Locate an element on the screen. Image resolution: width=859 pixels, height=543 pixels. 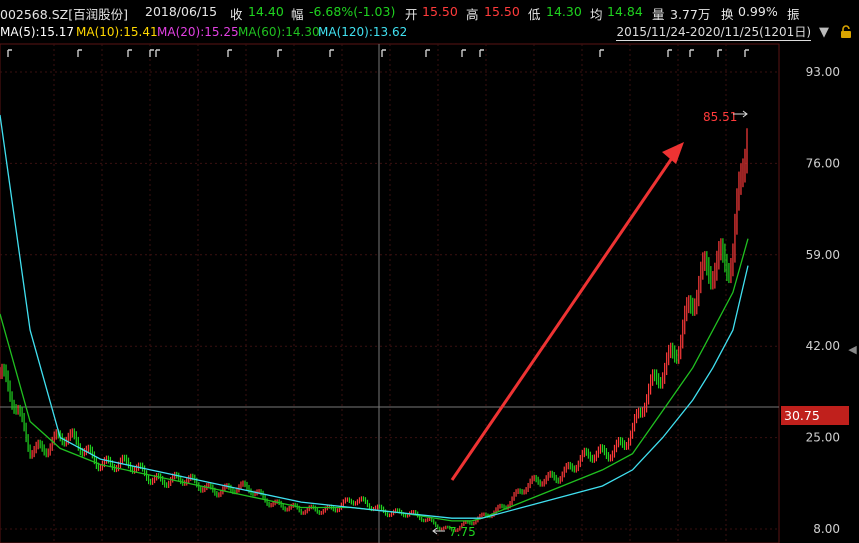
high-label: 高 is located at coordinates (472, 14).